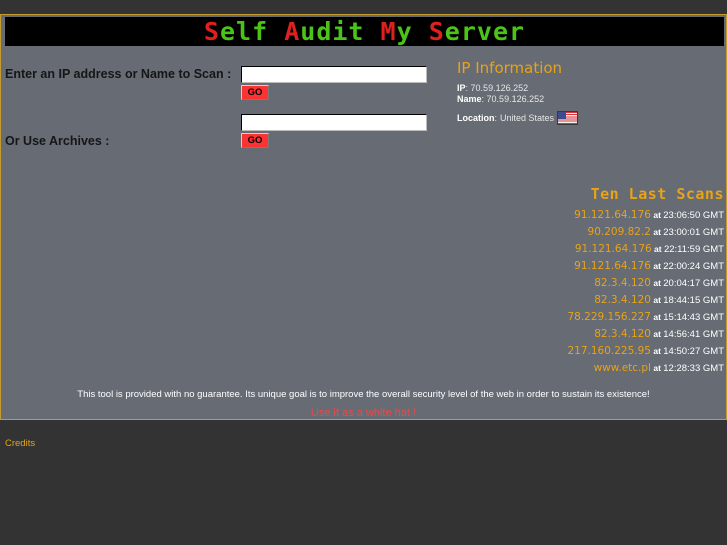 This screenshot has width=727, height=545. I want to click on footer-warning: Use it as a white hat !, so click(363, 413).